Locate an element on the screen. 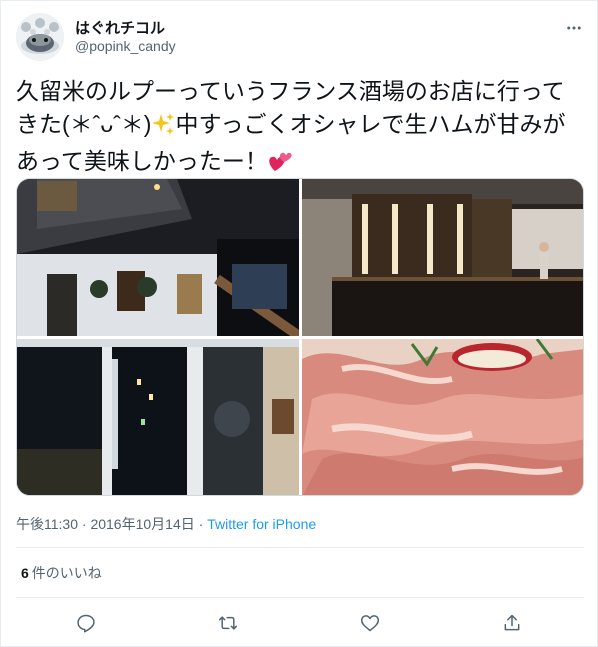 The image size is (598, 647). retweet-button is located at coordinates (228, 623).